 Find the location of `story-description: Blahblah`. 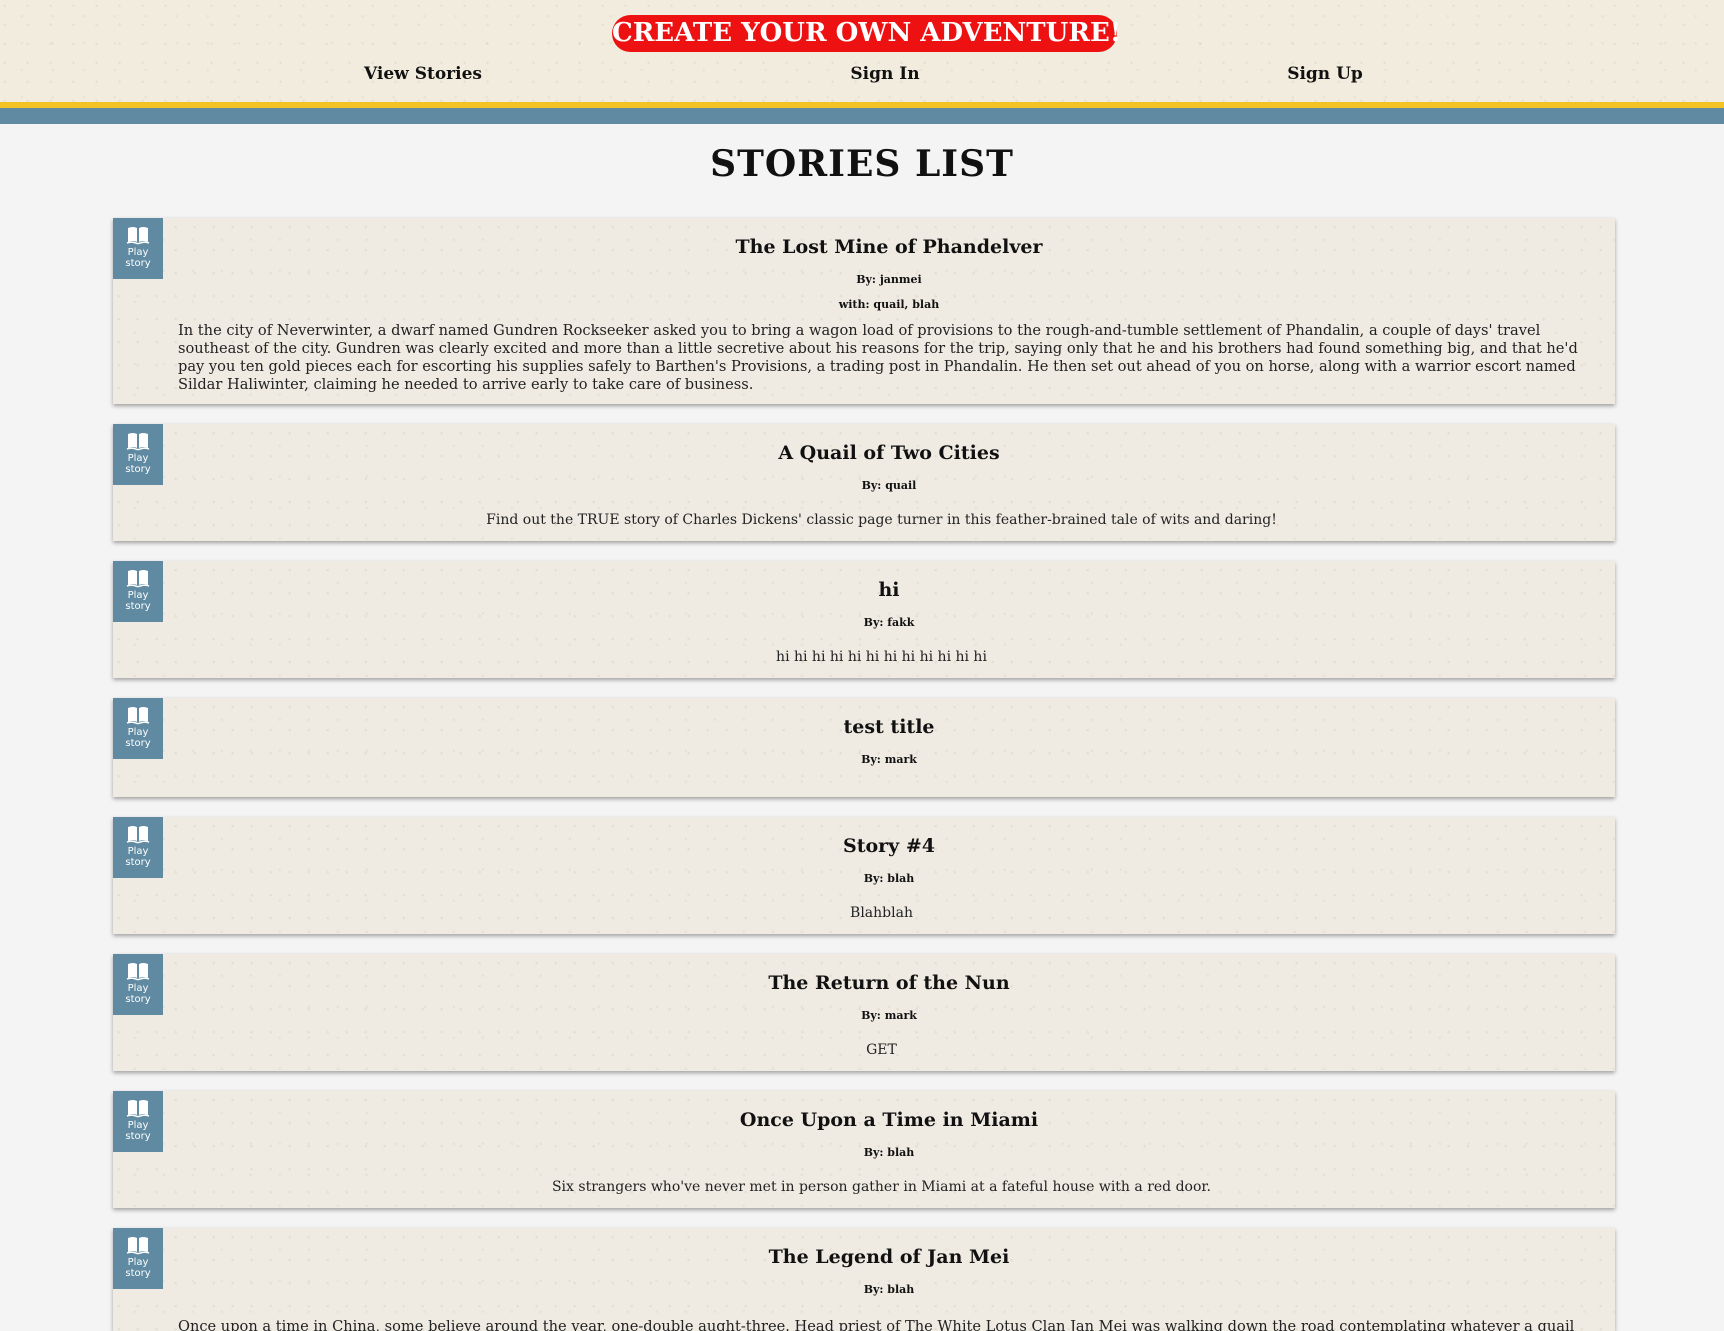

story-description: Blahblah is located at coordinates (881, 913).